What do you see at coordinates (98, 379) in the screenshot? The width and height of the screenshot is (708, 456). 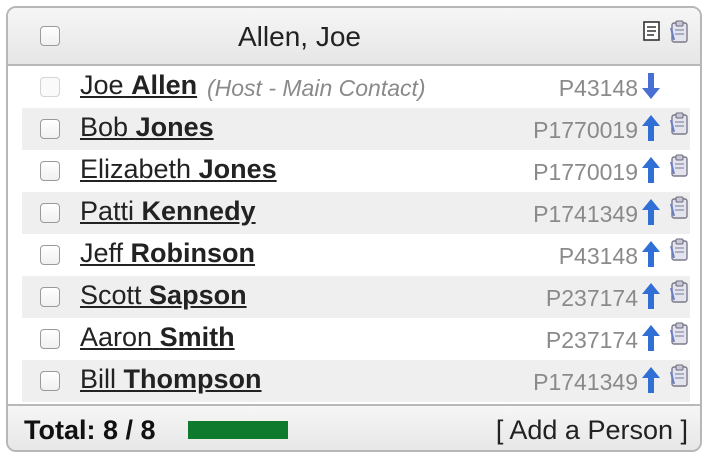 I see `first-name: Bill` at bounding box center [98, 379].